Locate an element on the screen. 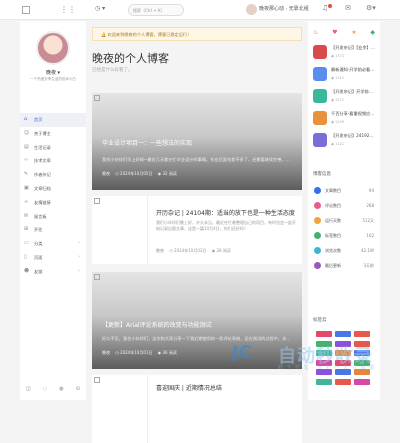  stat-label: 运行天数 is located at coordinates (333, 220).